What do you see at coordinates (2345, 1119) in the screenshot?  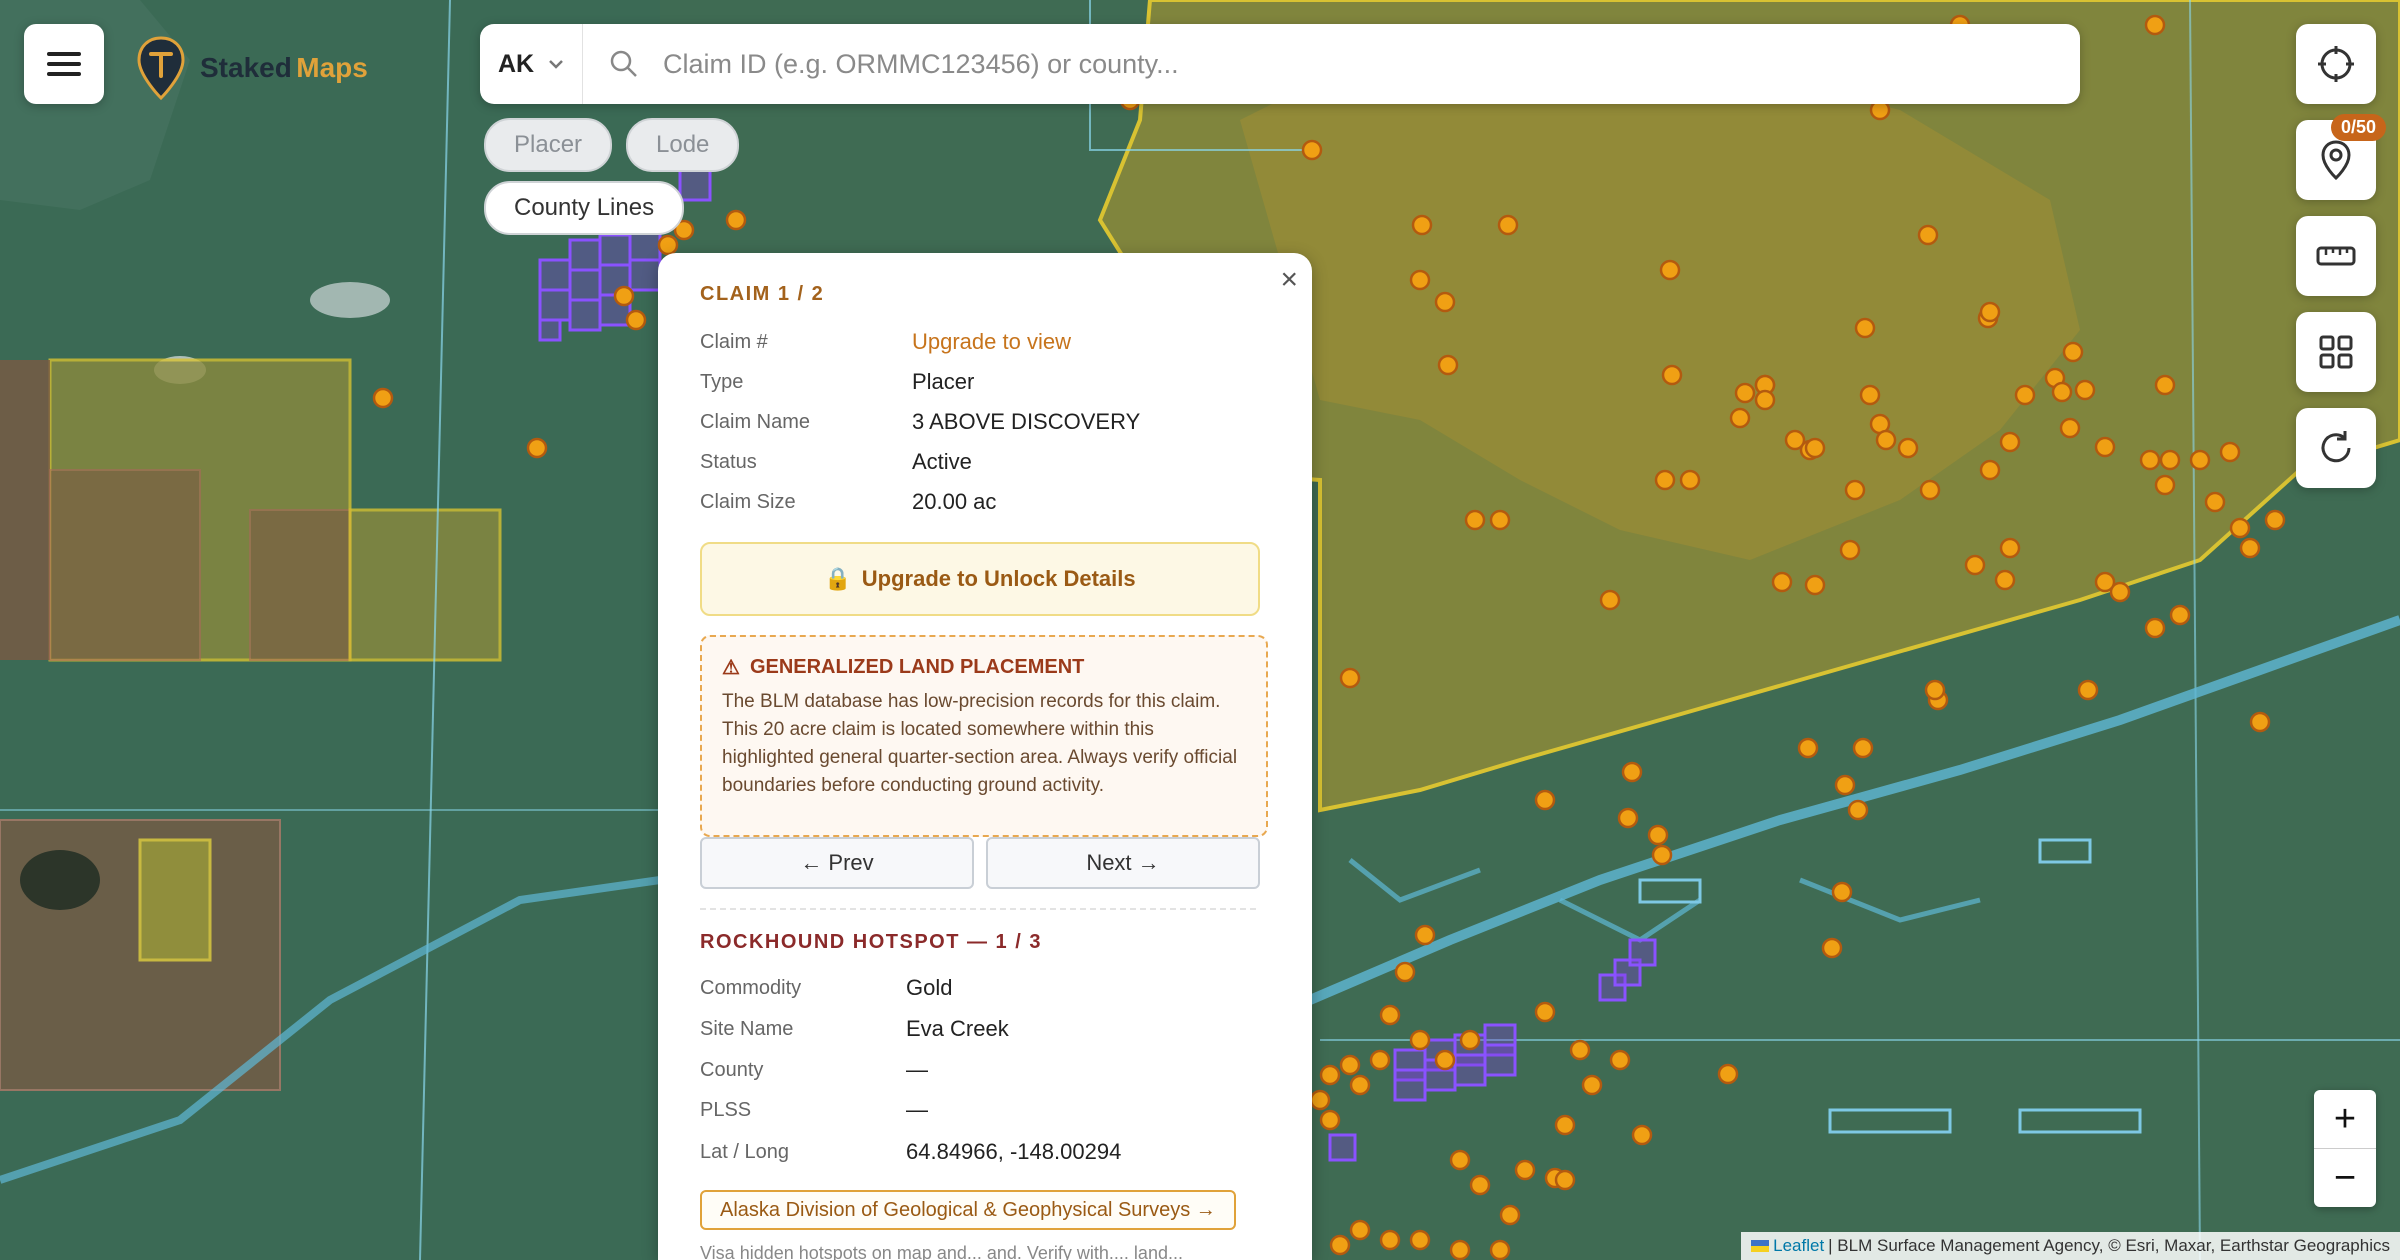 I see `zoom-in-button: +` at bounding box center [2345, 1119].